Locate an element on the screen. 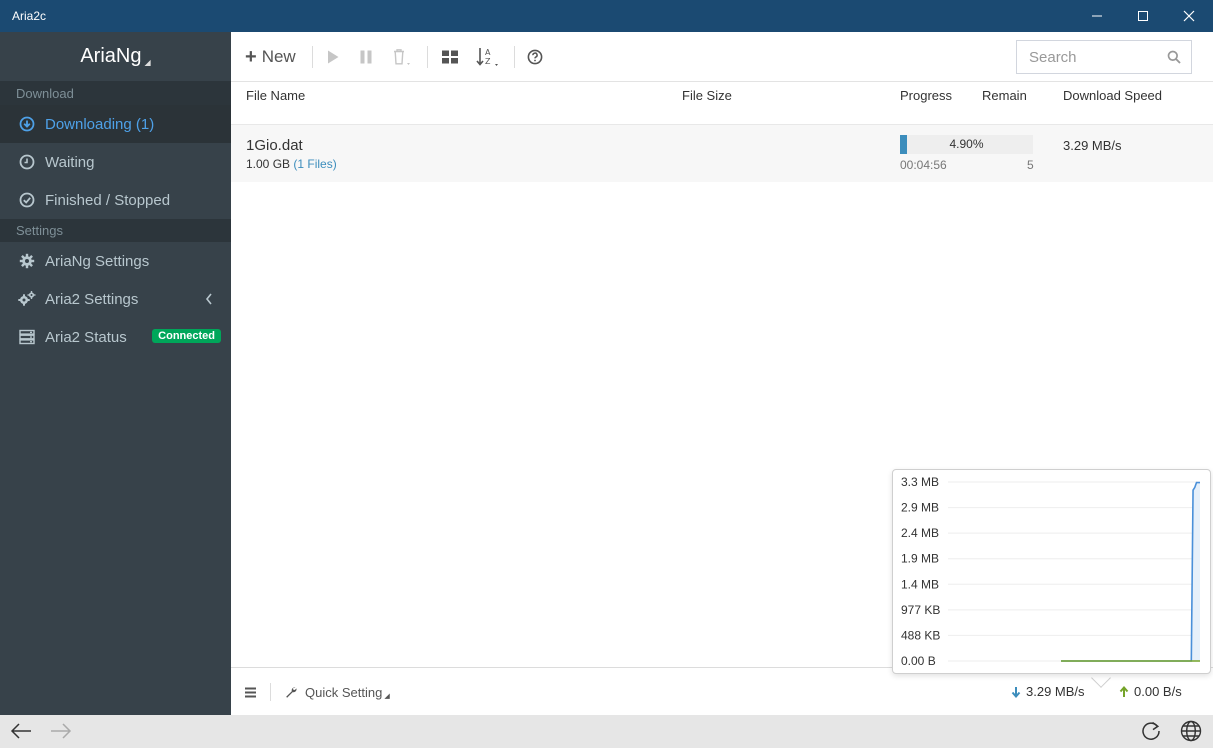 This screenshot has height=748, width=1213. forward-button is located at coordinates (61, 733).